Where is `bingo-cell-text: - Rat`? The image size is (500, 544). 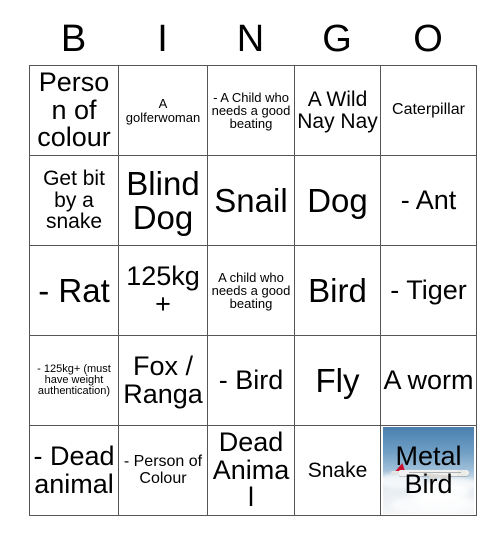
bingo-cell-text: - Rat is located at coordinates (74, 290).